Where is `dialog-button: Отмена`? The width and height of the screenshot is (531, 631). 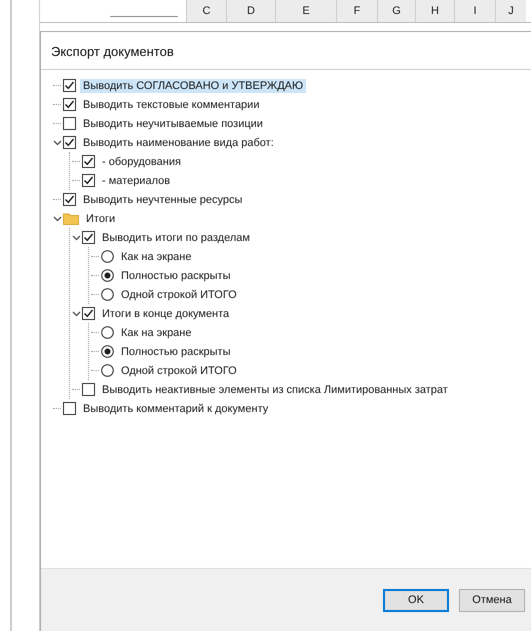
dialog-button: Отмена is located at coordinates (492, 600).